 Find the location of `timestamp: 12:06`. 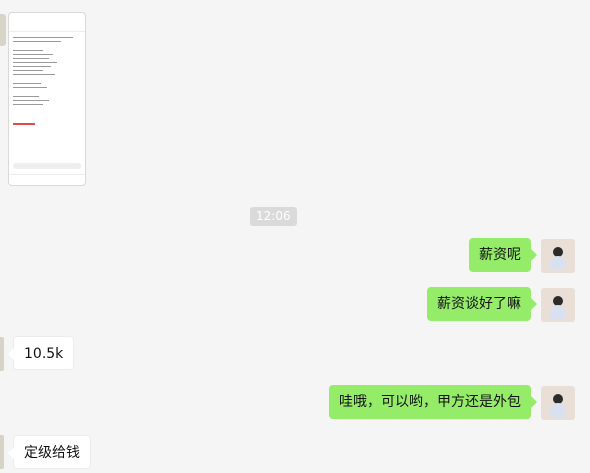

timestamp: 12:06 is located at coordinates (273, 216).